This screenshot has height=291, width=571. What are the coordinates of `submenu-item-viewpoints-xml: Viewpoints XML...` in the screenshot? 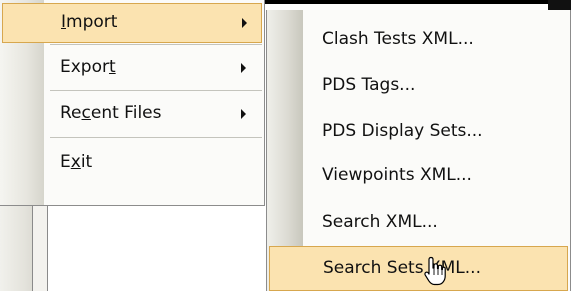 It's located at (418, 175).